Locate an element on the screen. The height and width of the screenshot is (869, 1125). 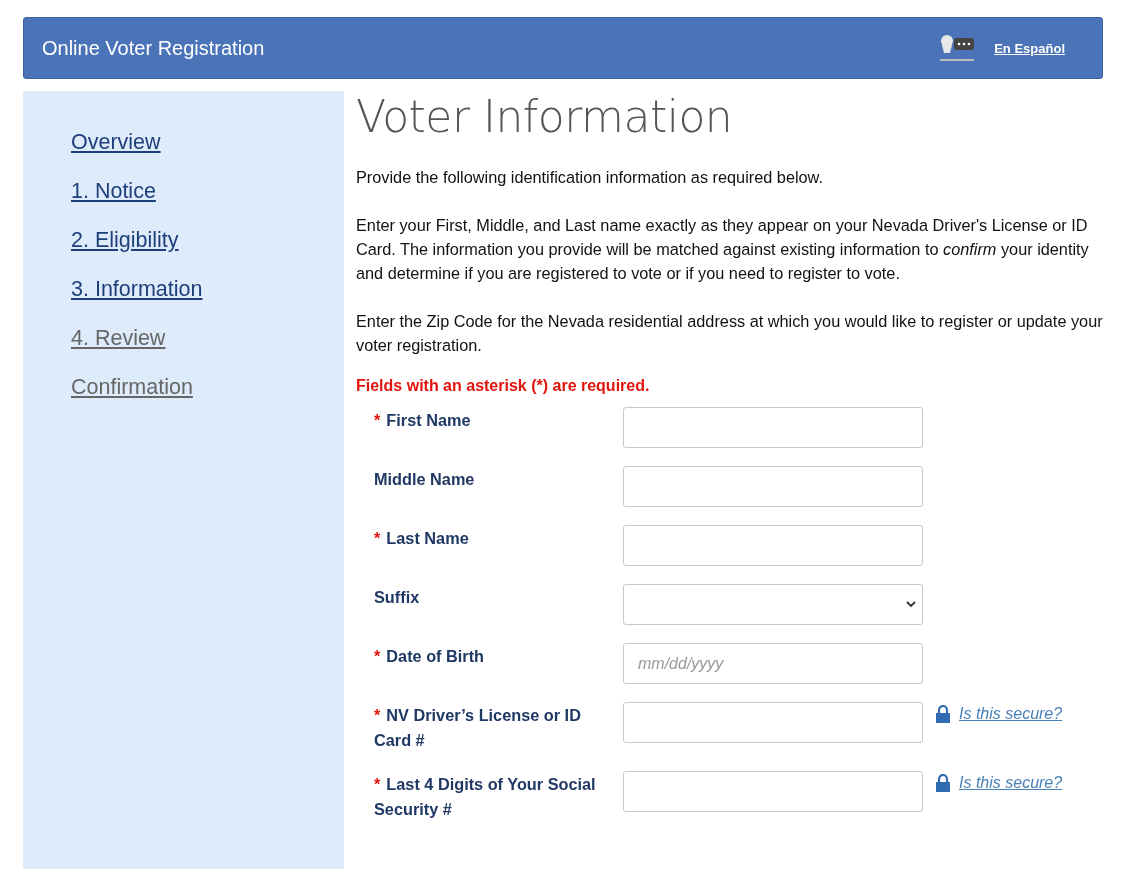
sidebar-link: 3. Information is located at coordinates (137, 289).